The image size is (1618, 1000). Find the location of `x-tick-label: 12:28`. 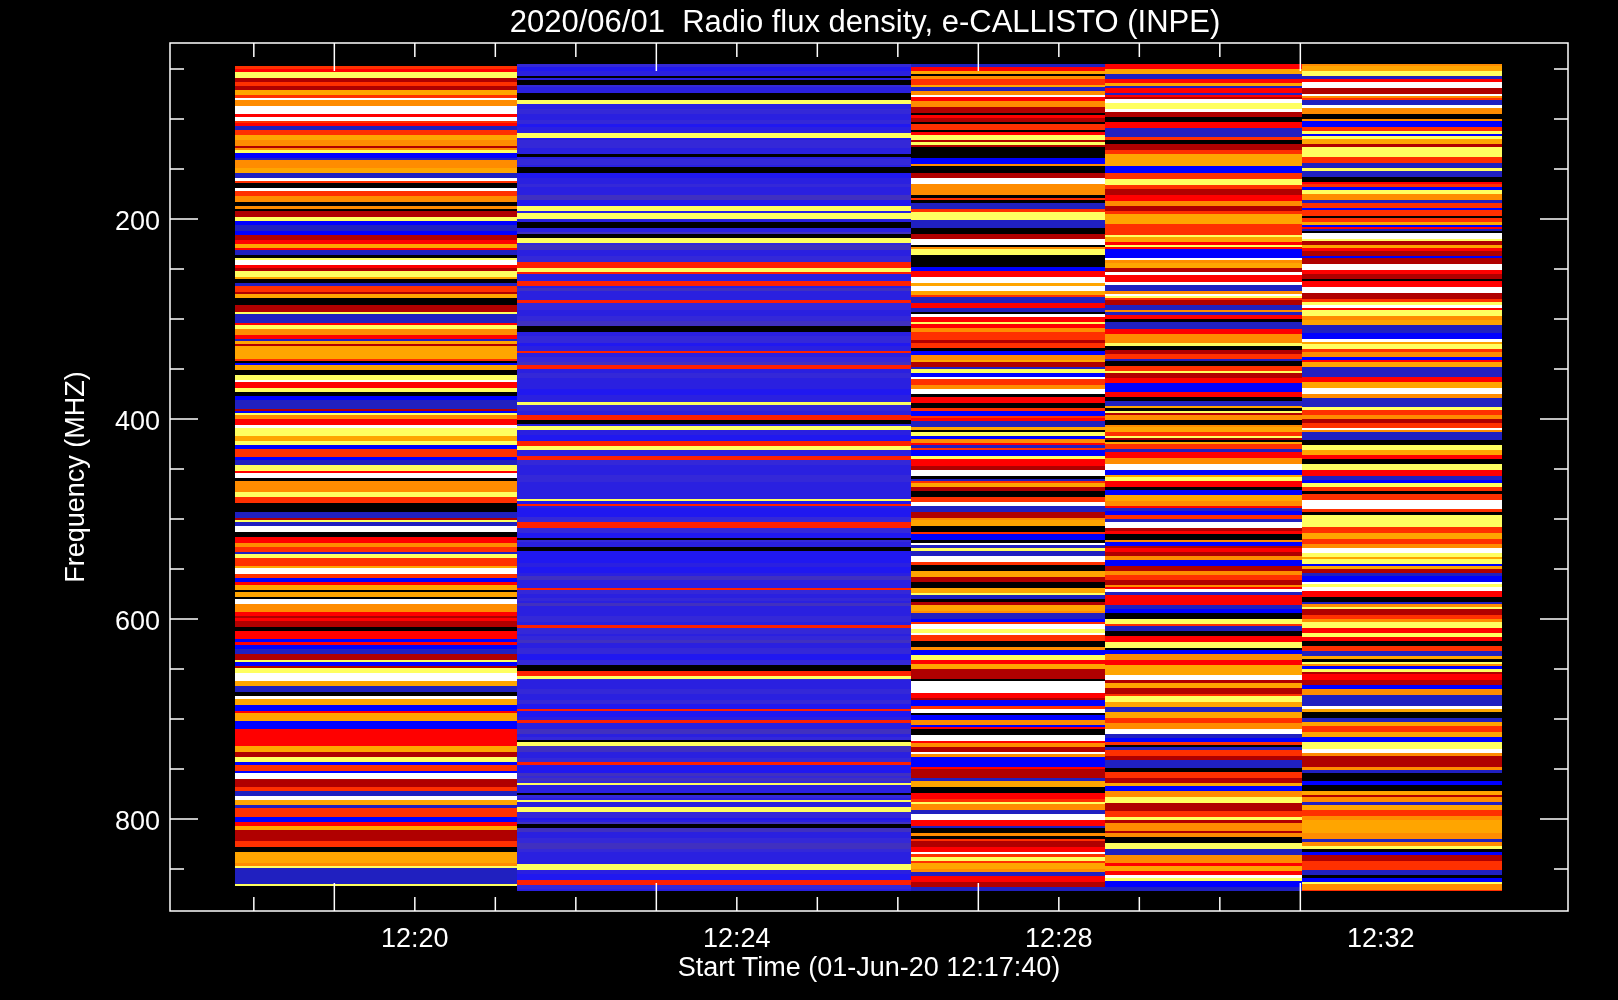

x-tick-label: 12:28 is located at coordinates (1059, 938).